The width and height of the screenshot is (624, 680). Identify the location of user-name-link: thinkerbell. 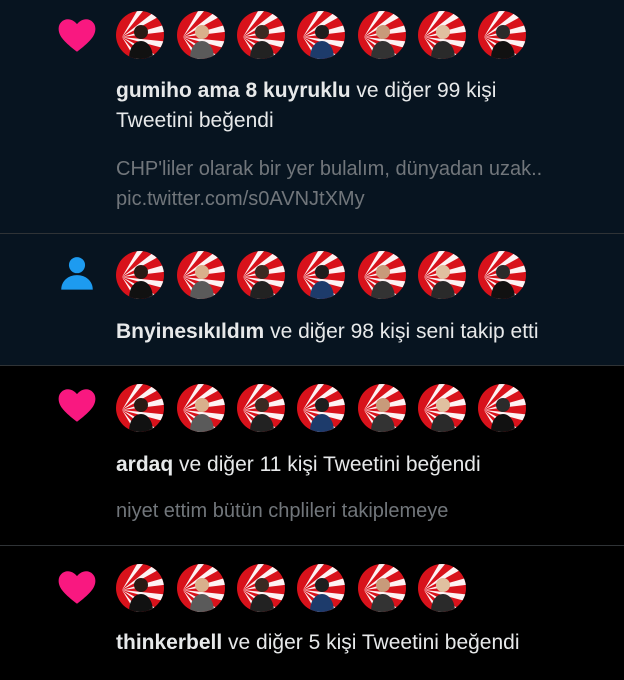
(169, 642).